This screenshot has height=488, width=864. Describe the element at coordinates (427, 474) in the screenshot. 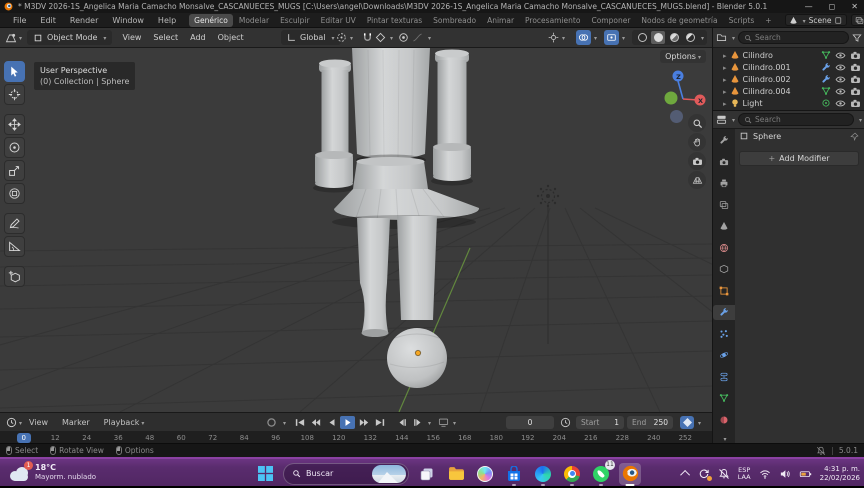

I see `task-view-button` at that location.